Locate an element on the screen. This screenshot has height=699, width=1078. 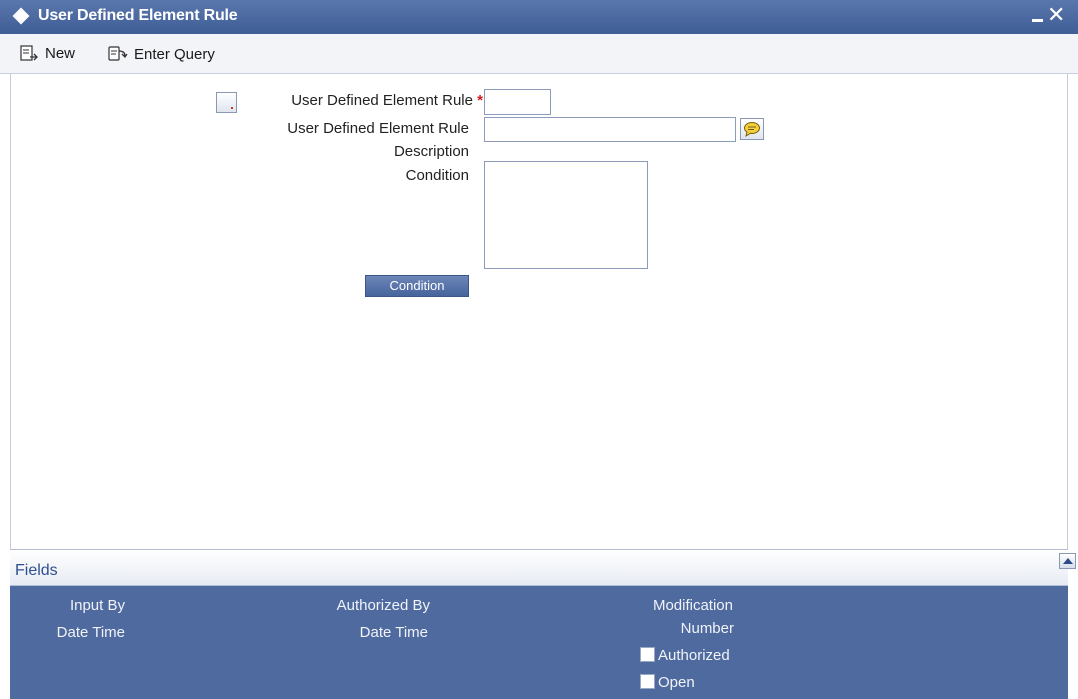
modification-label-line1: Modification is located at coordinates (692, 605).